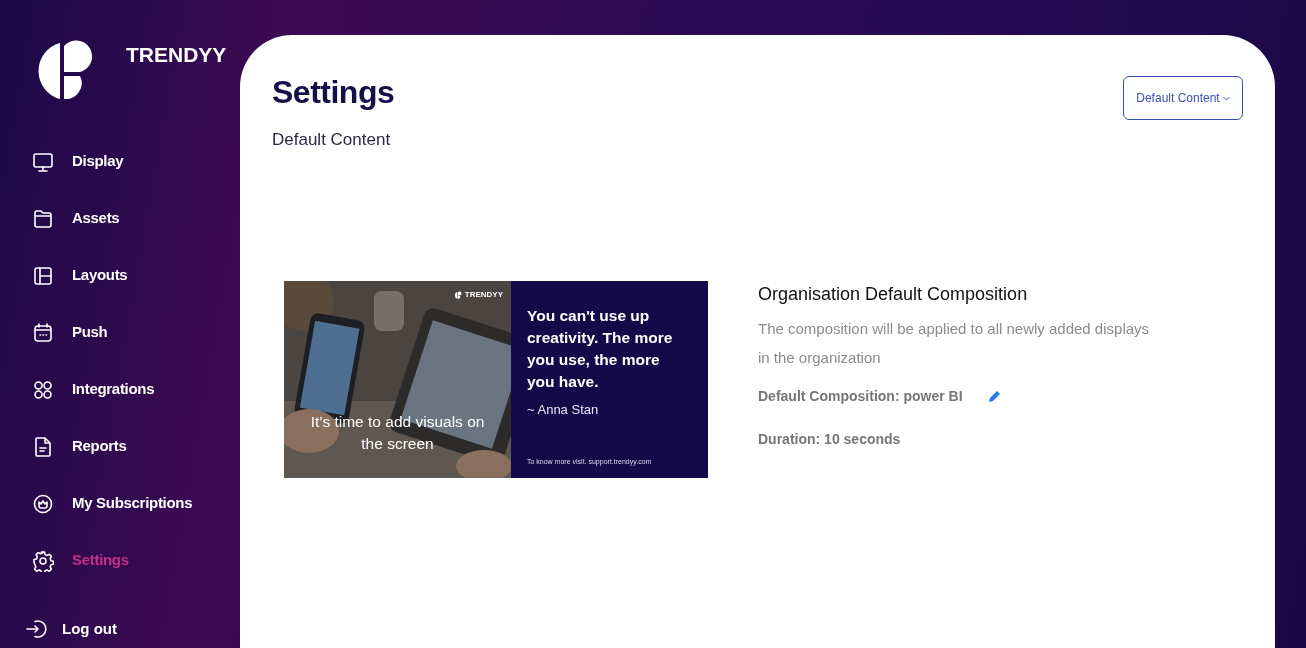 The width and height of the screenshot is (1306, 648). I want to click on caret-icon, so click(1226, 99).